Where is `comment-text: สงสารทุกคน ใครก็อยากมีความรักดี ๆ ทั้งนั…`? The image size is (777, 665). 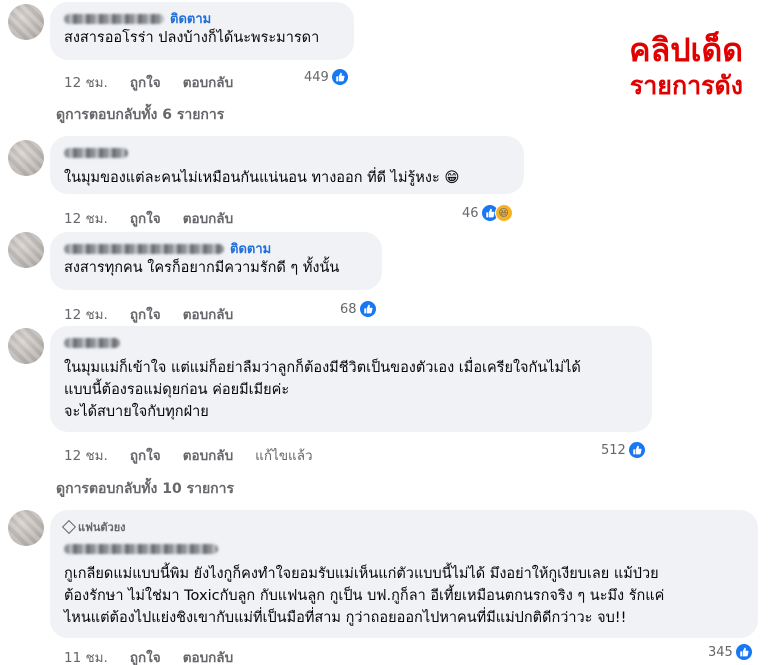 comment-text: สงสารทุกคน ใครก็อยากมีความรักดี ๆ ทั้งนั… is located at coordinates (202, 268).